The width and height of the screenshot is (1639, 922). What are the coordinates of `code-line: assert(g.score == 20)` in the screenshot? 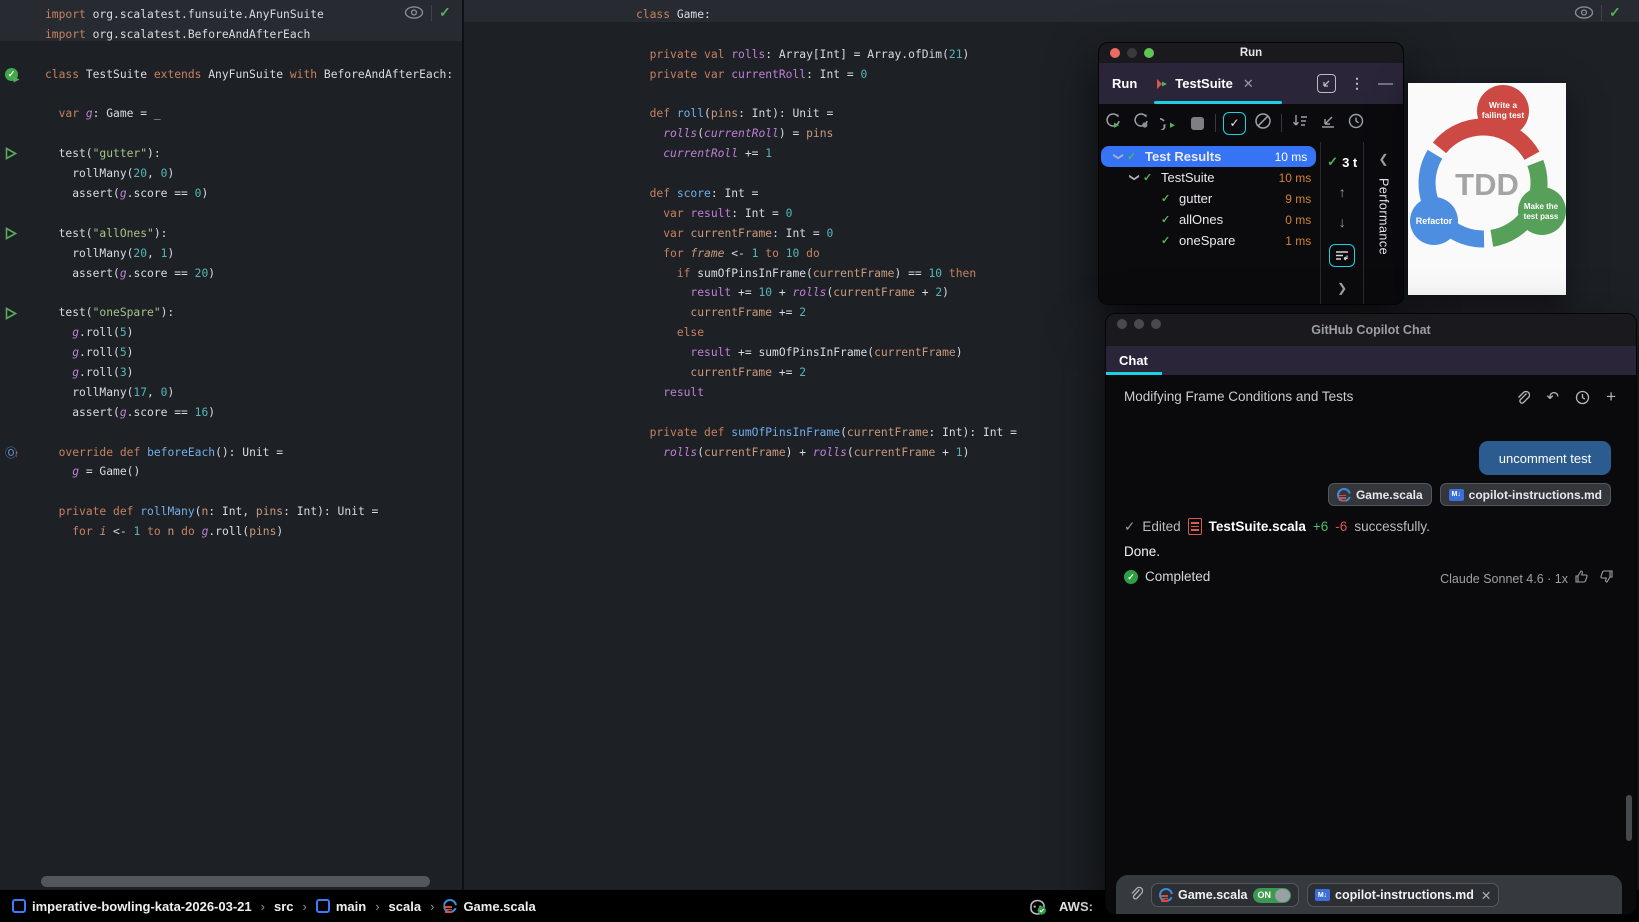 It's located at (130, 273).